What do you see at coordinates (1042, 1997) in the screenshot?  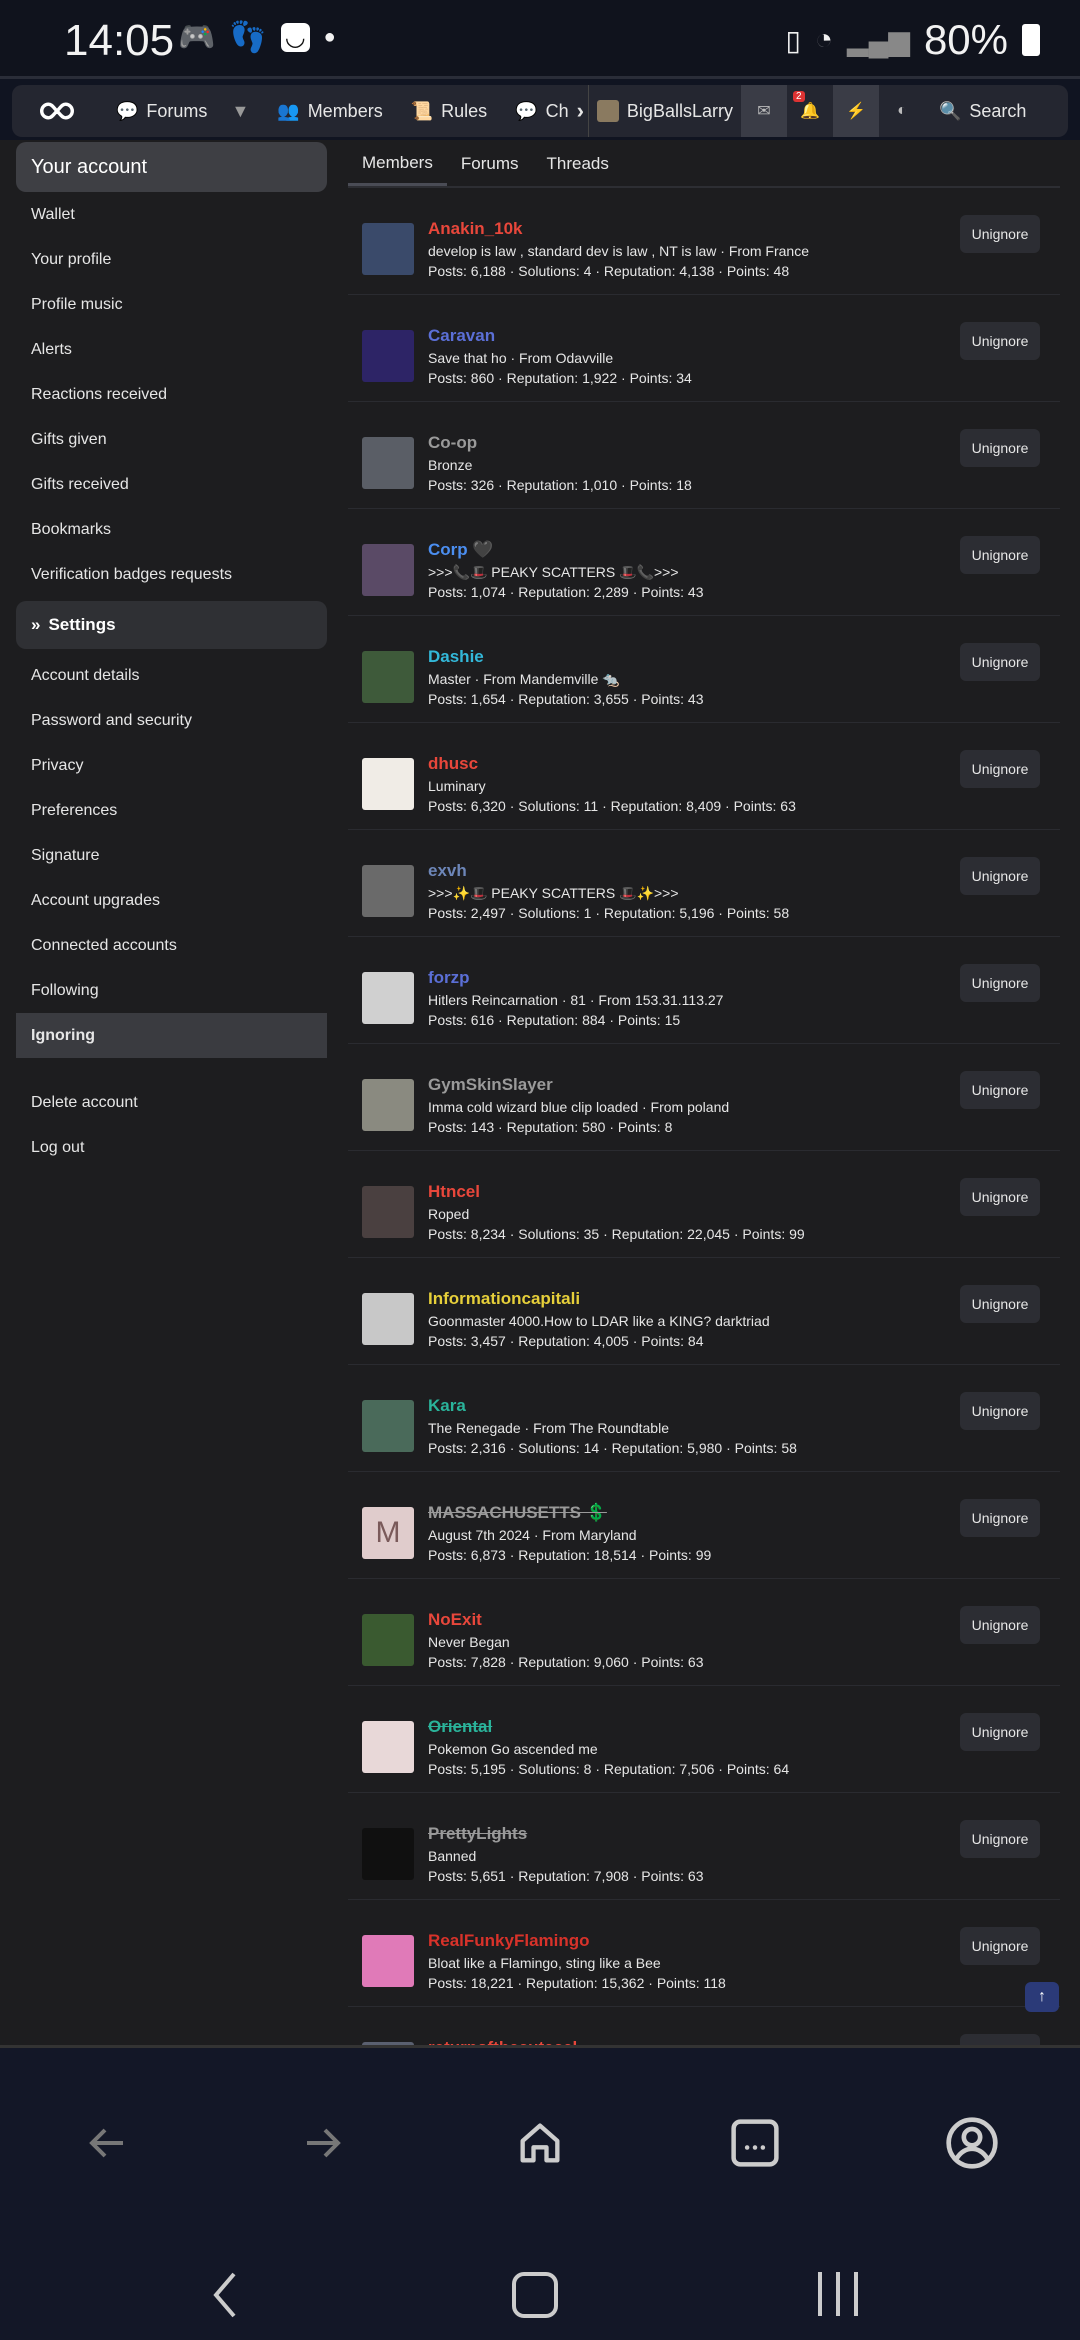 I see `scroll-top-button: ↑` at bounding box center [1042, 1997].